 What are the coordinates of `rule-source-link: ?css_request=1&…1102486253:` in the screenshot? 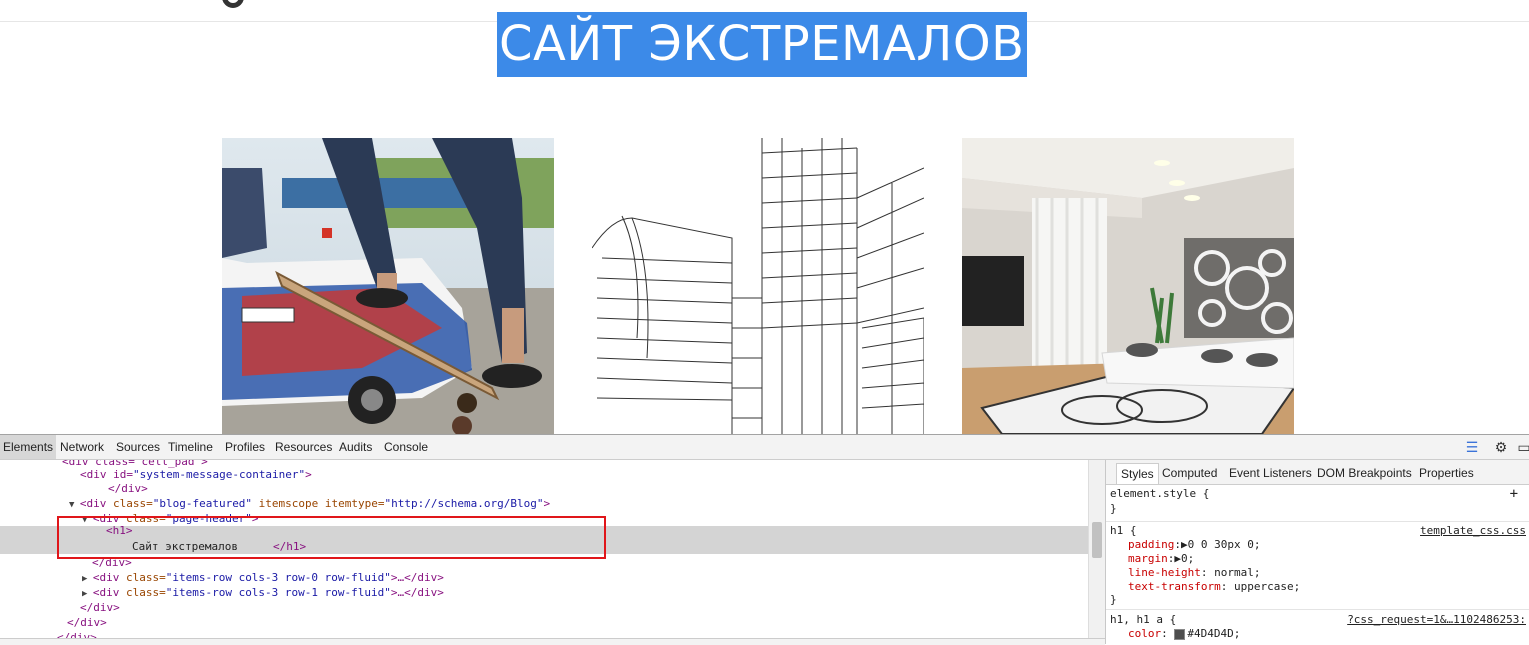 It's located at (1436, 620).